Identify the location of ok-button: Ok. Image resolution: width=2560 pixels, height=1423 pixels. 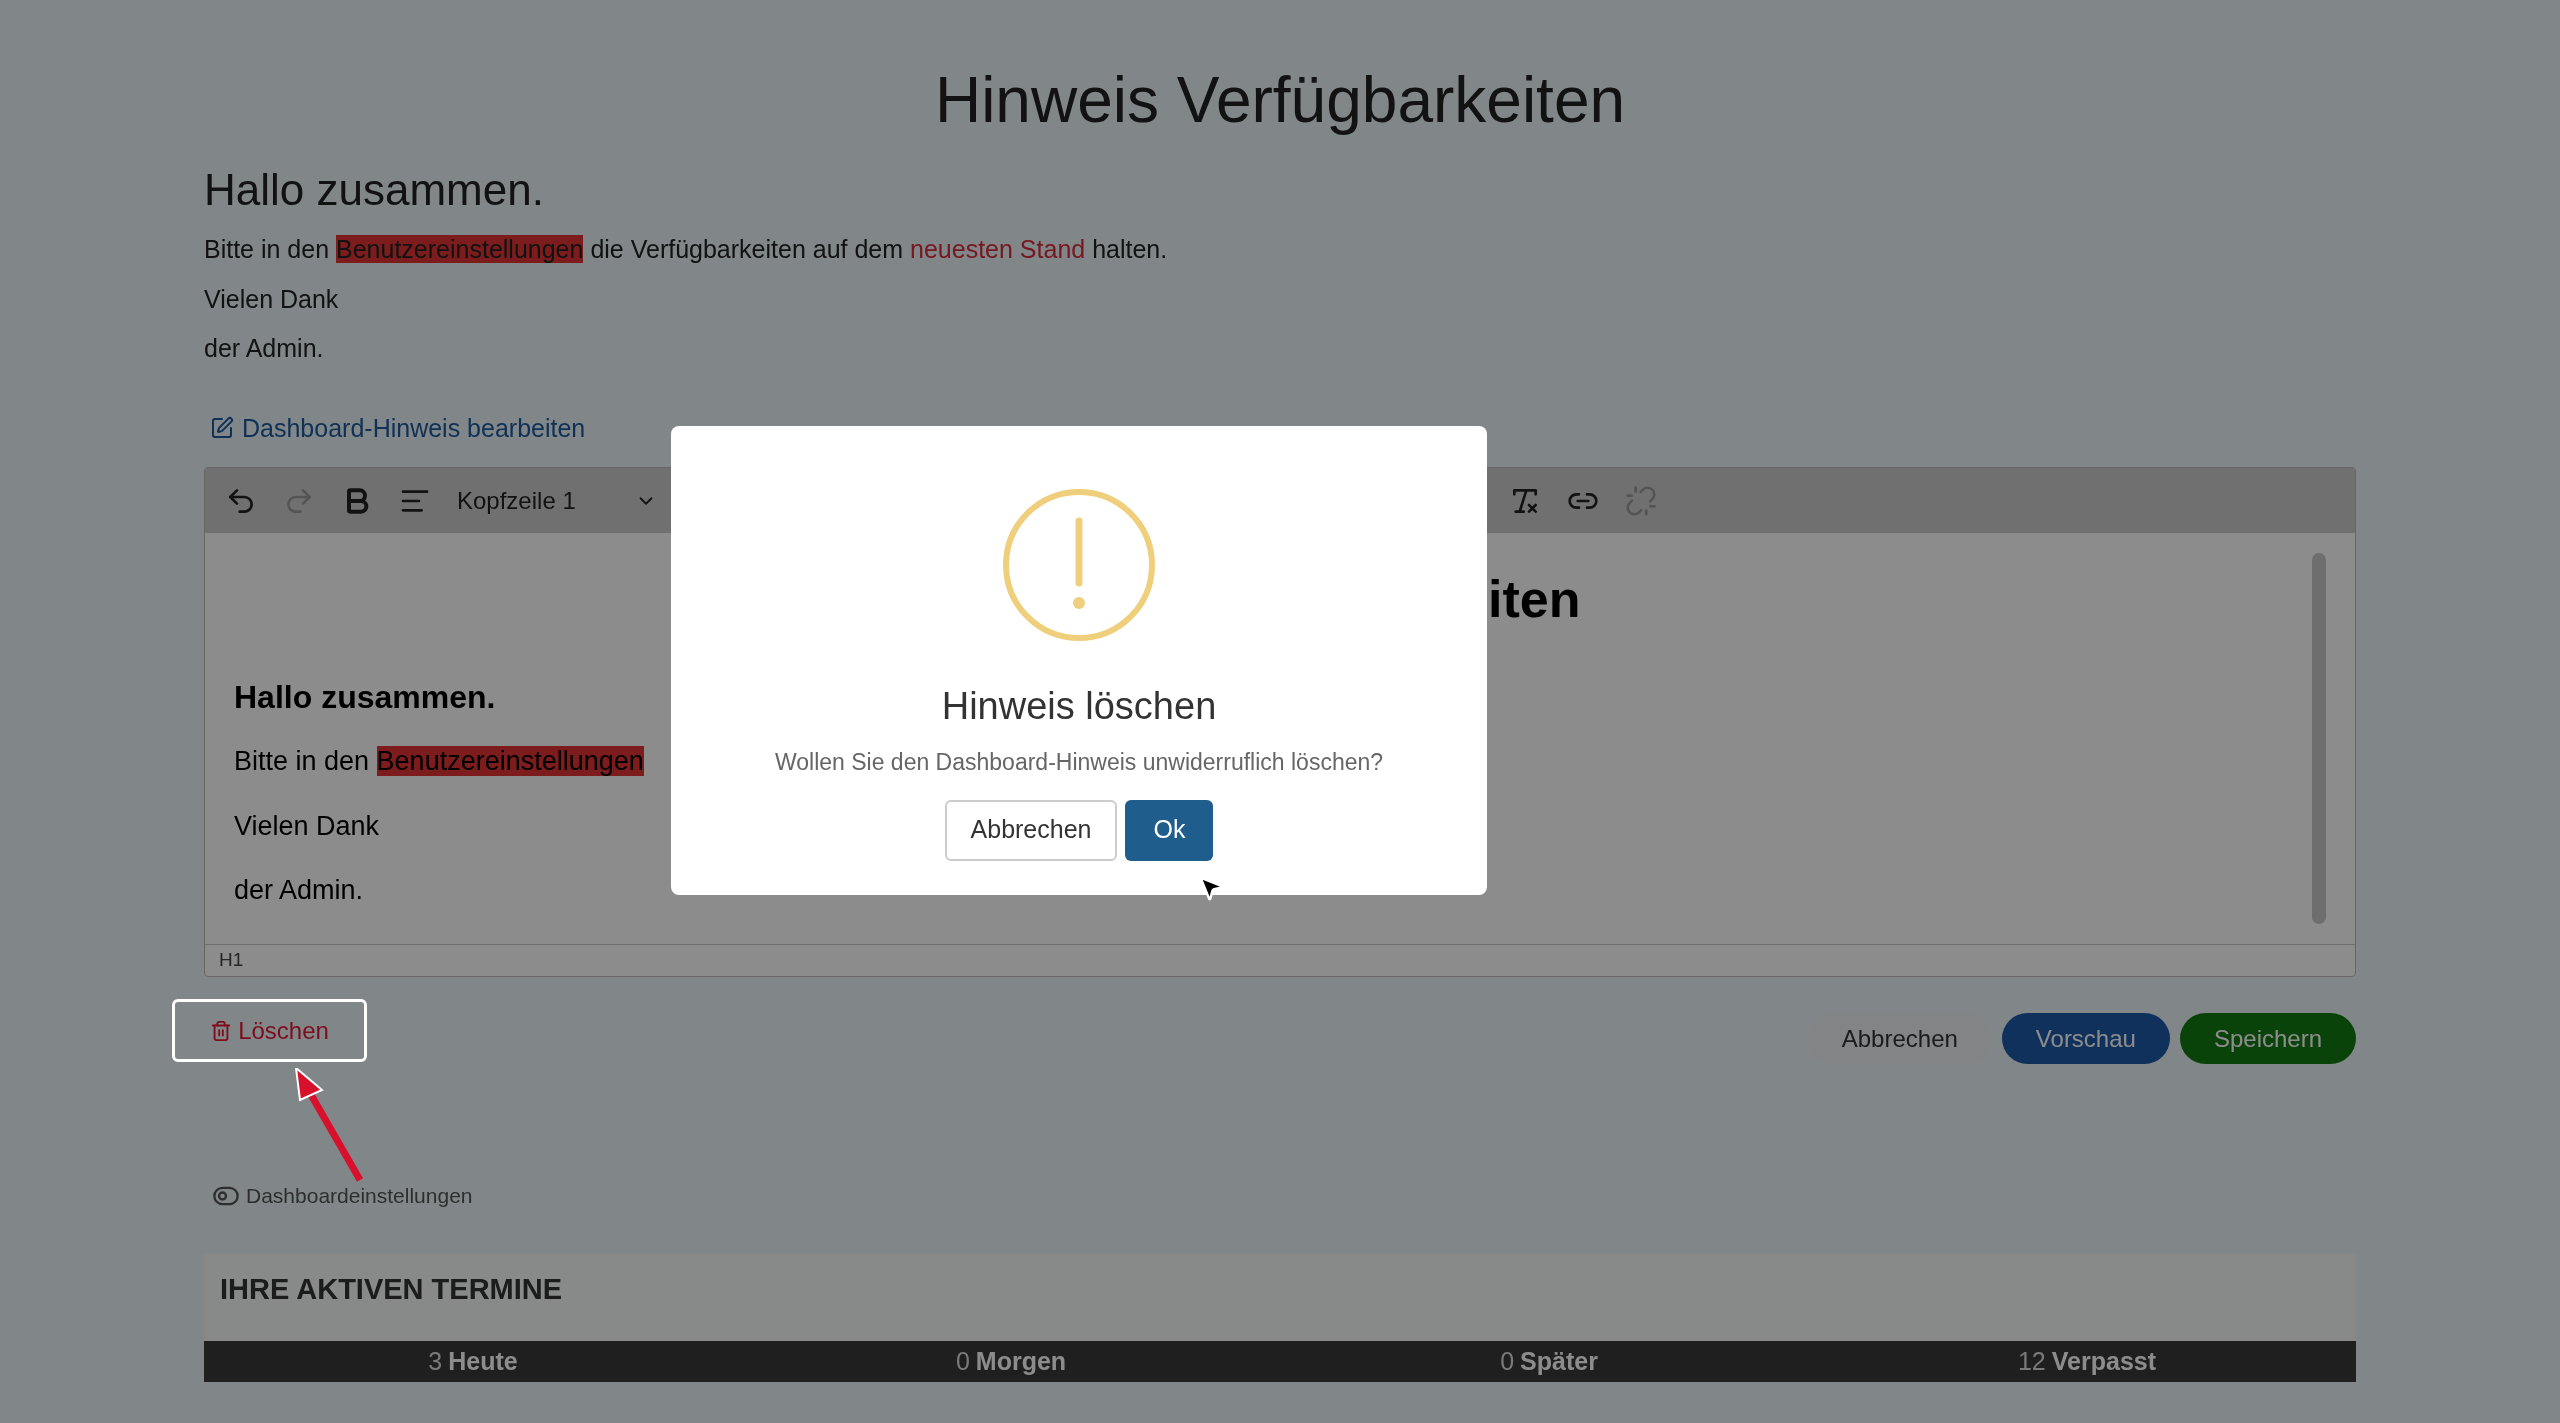
(1169, 830).